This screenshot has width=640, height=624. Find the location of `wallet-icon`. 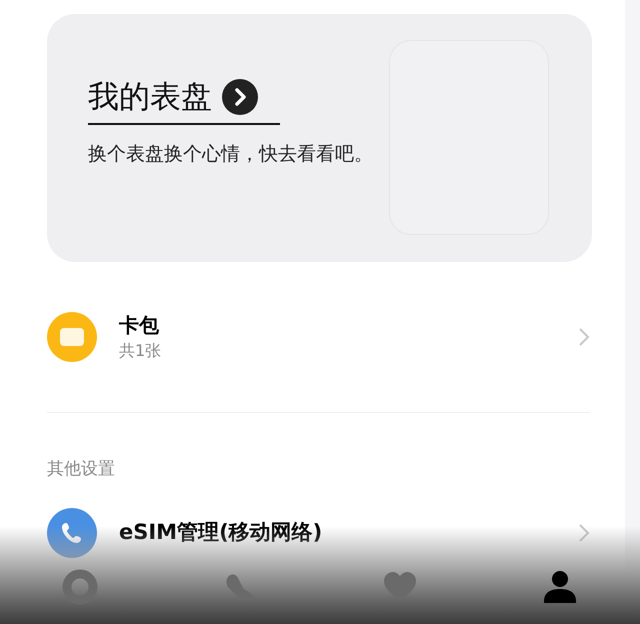

wallet-icon is located at coordinates (72, 337).